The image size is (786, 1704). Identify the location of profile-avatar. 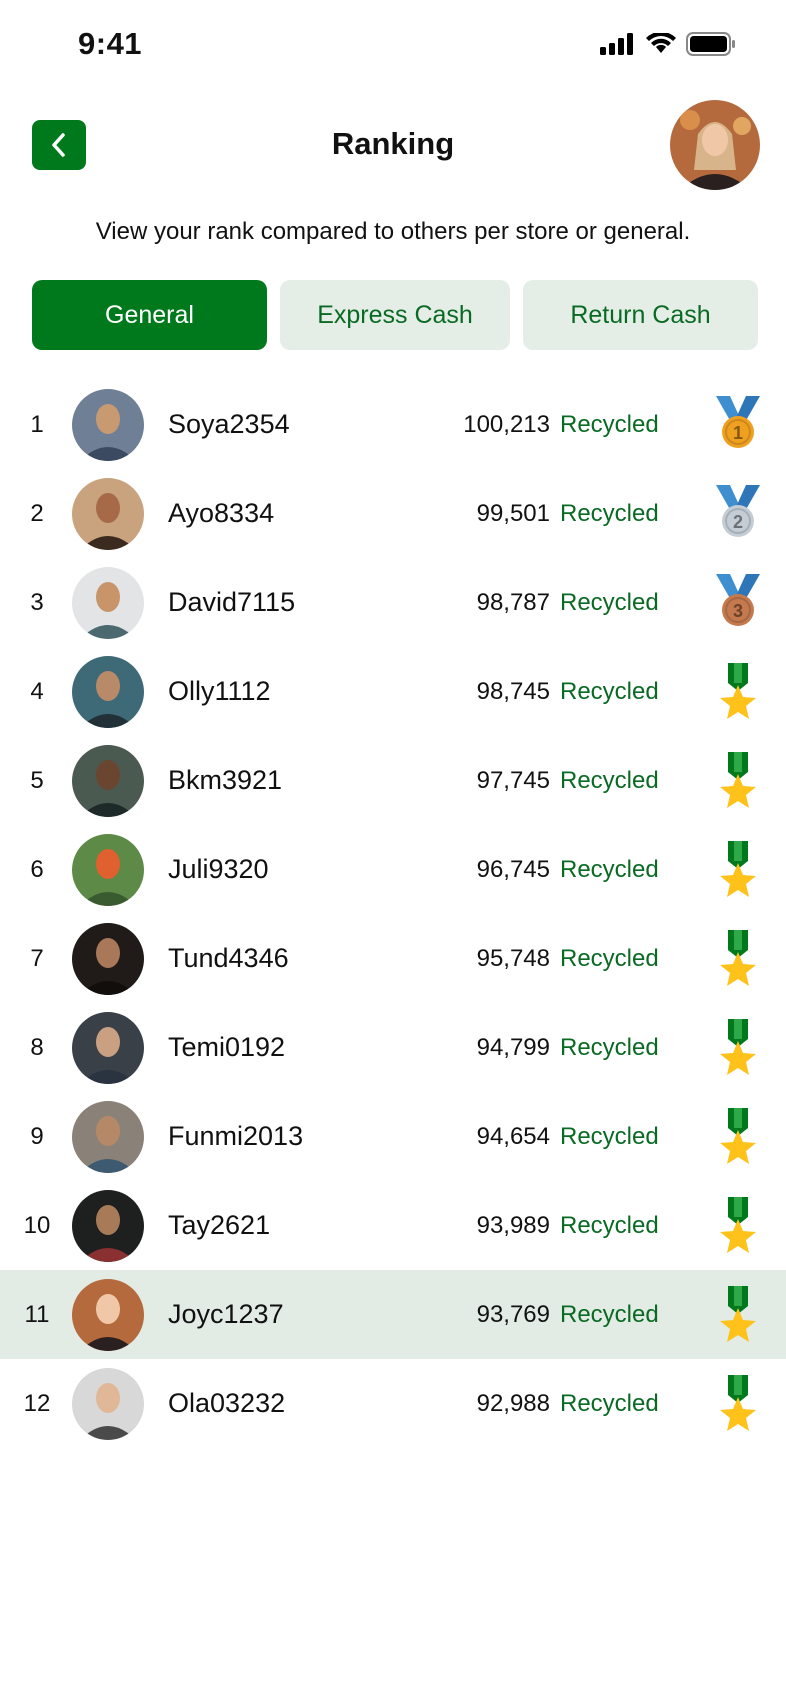
(715, 145).